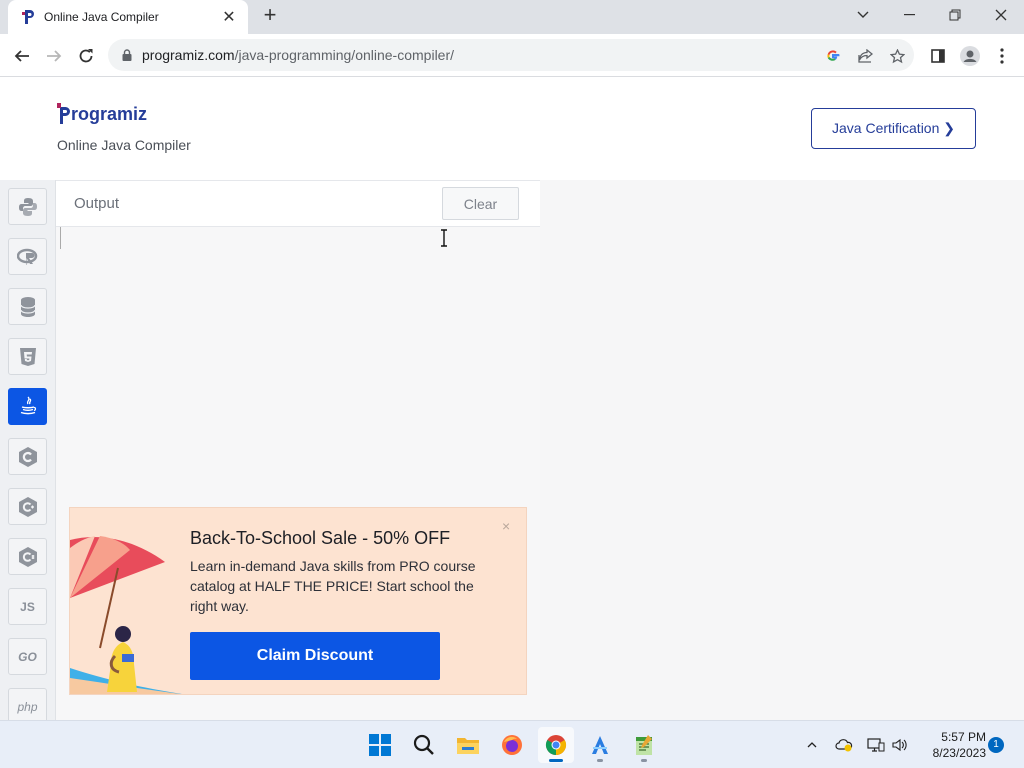 Image resolution: width=1024 pixels, height=768 pixels. Describe the element at coordinates (270, 16) in the screenshot. I see `new-tab-button: +` at that location.